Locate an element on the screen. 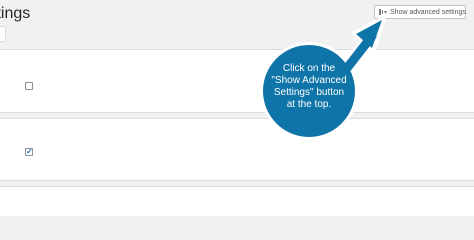 This screenshot has width=474, height=240. callout-arrow-head is located at coordinates (369, 34).